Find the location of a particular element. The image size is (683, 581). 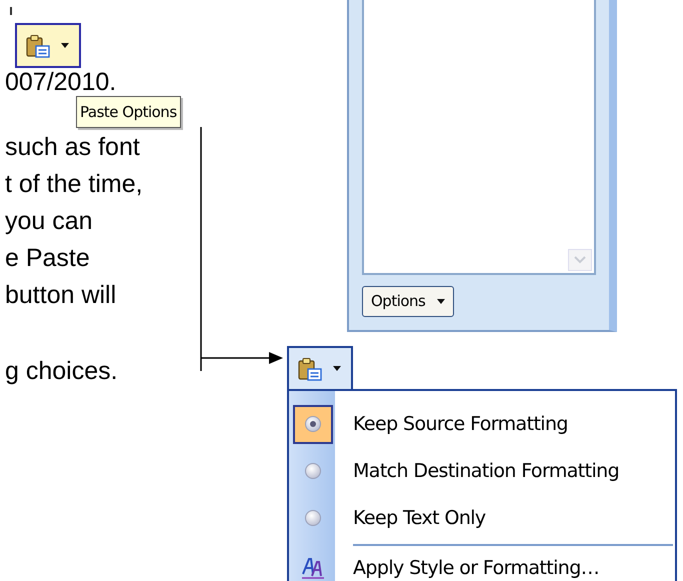

body-text: e Paste is located at coordinates (47, 258).